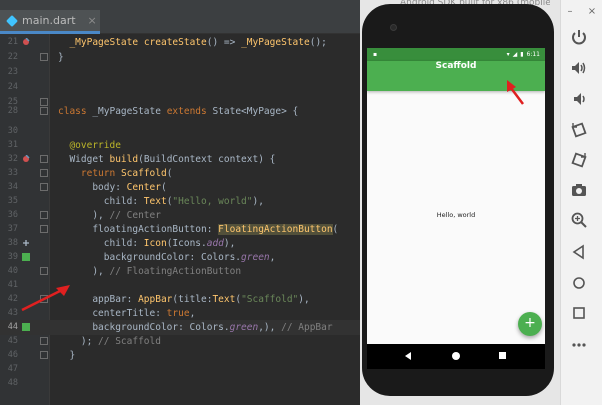 Image resolution: width=602 pixels, height=405 pixels. Describe the element at coordinates (126, 173) in the screenshot. I see `code-text: return Scaffold(` at that location.